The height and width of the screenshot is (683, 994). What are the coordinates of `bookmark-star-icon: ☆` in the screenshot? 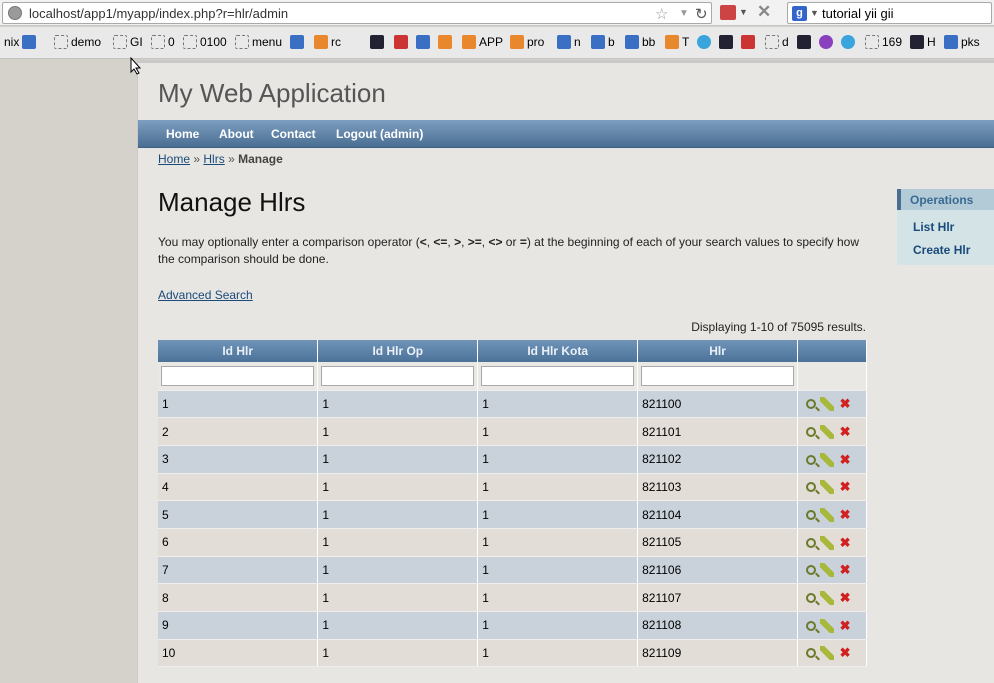 It's located at (661, 14).